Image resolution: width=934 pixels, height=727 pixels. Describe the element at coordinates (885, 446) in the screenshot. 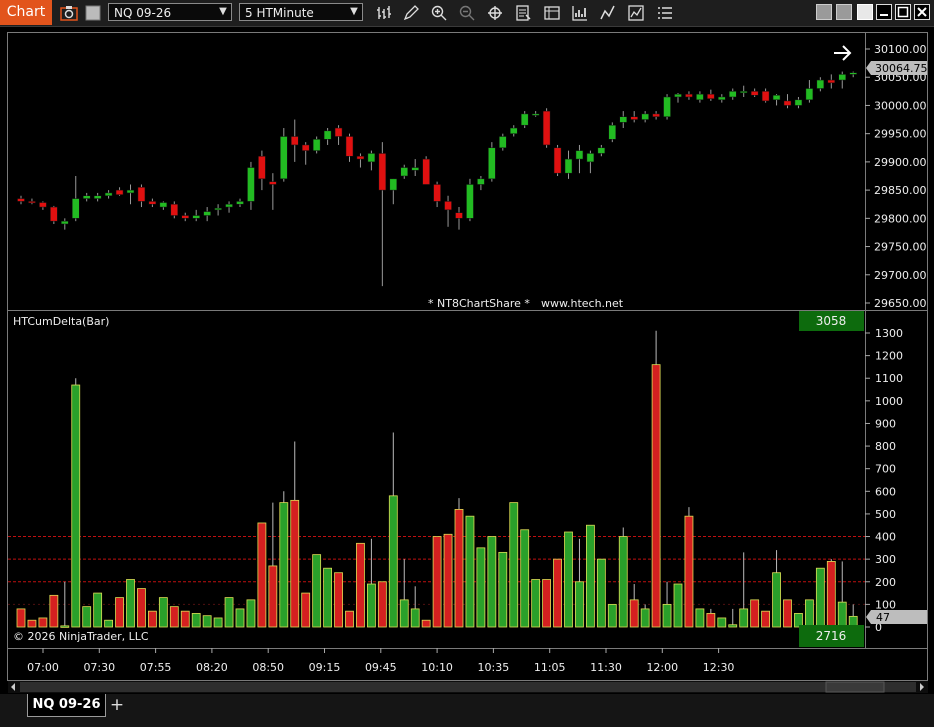

I see `delta-tick-label: 800` at that location.